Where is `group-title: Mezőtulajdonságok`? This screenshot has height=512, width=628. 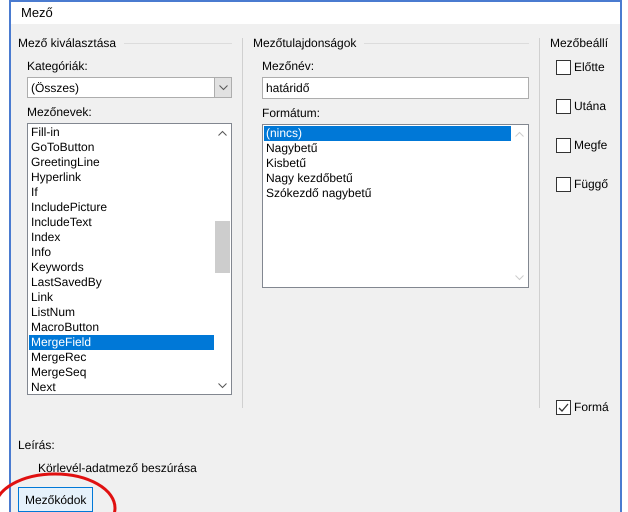 group-title: Mezőtulajdonságok is located at coordinates (304, 43).